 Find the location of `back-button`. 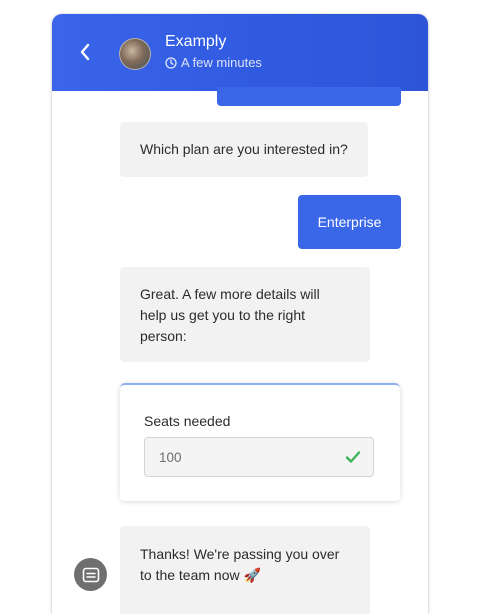

back-button is located at coordinates (85, 52).